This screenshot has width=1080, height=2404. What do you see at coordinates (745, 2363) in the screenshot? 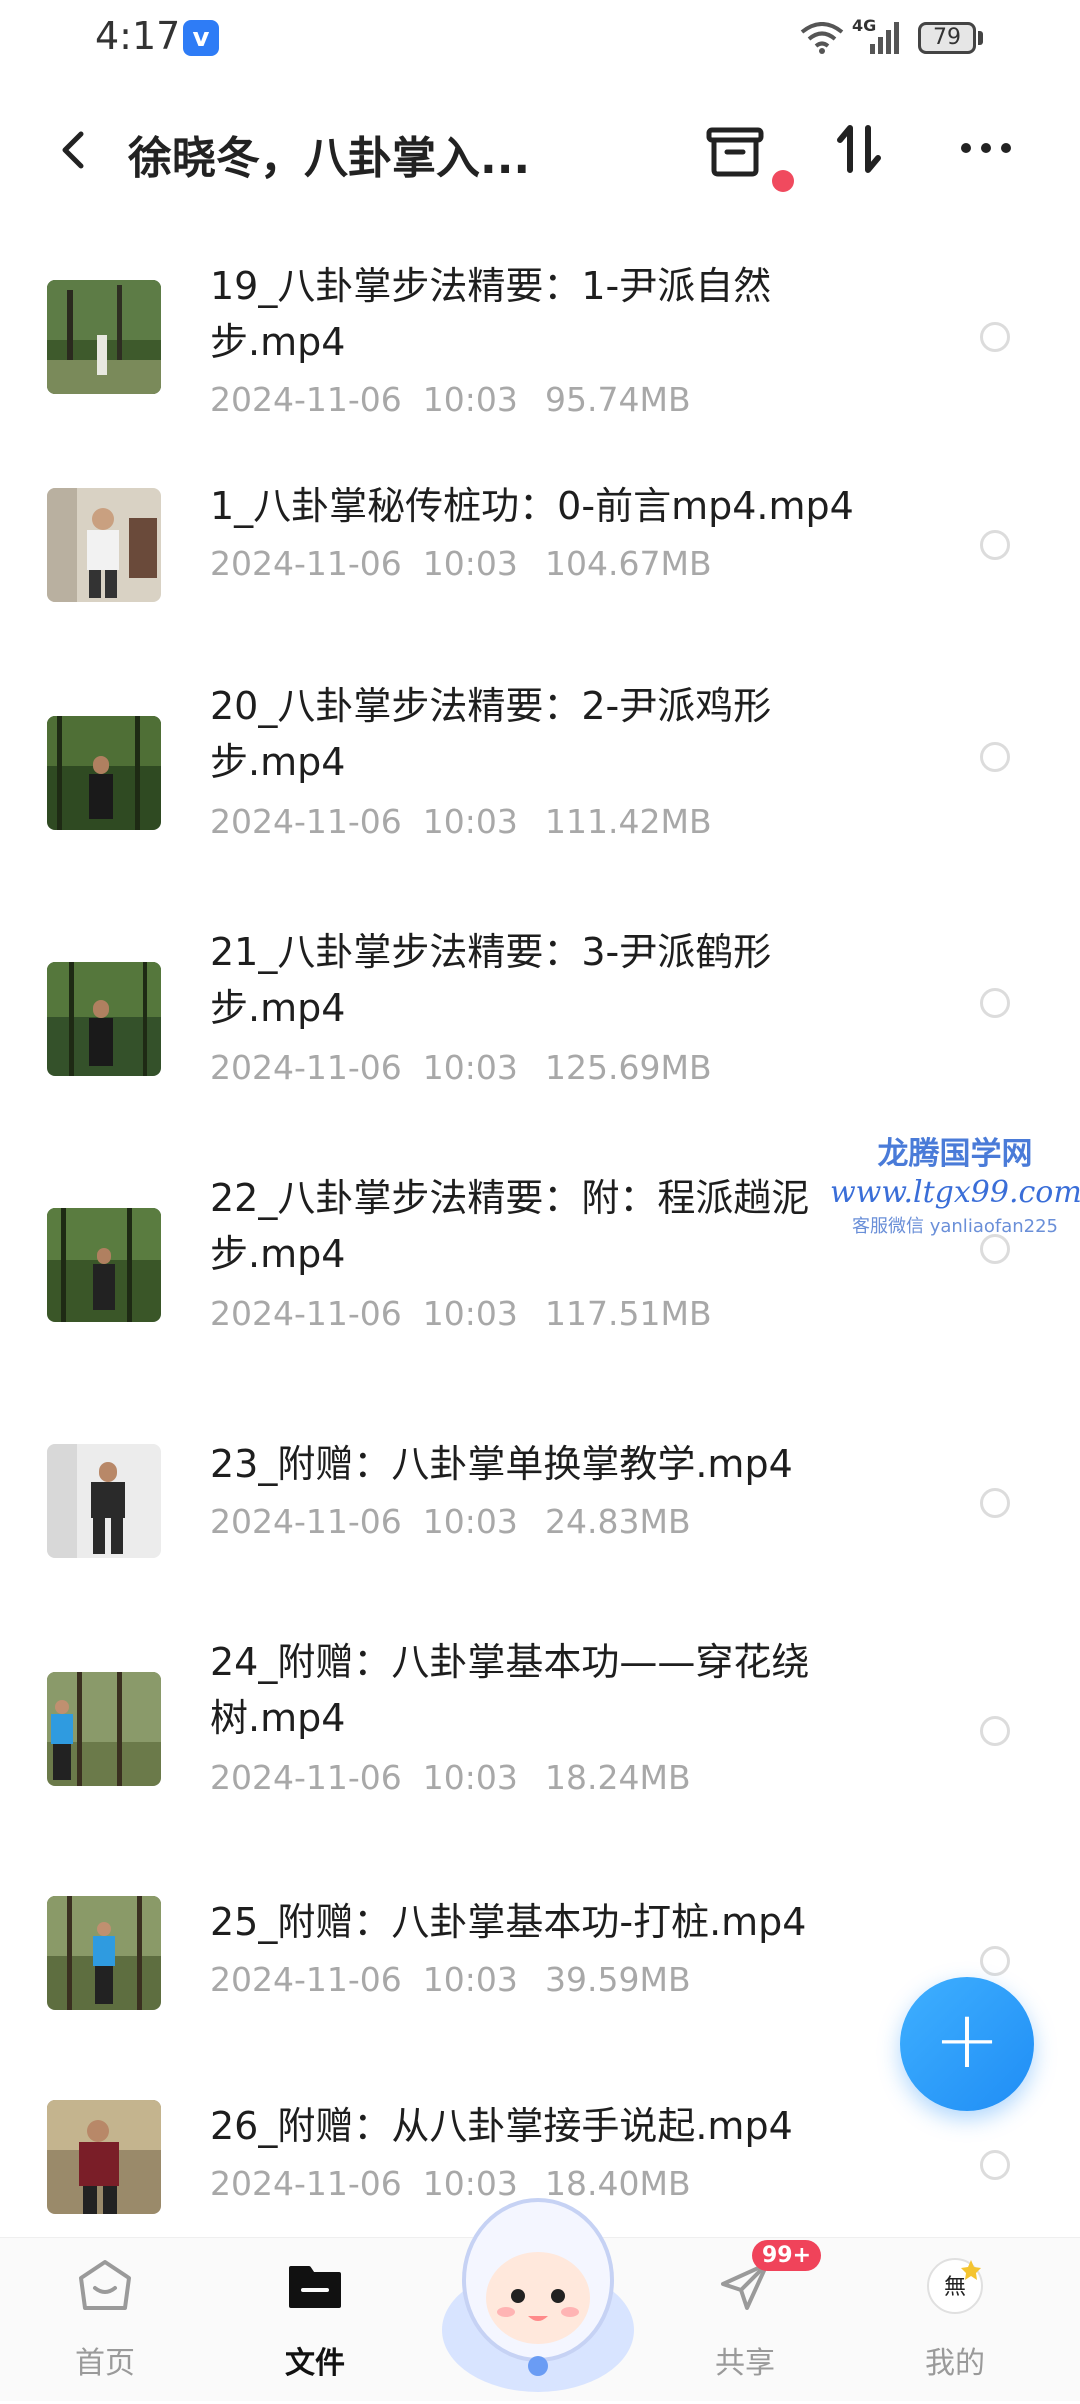
I see `nav-share-label: 共享` at bounding box center [745, 2363].